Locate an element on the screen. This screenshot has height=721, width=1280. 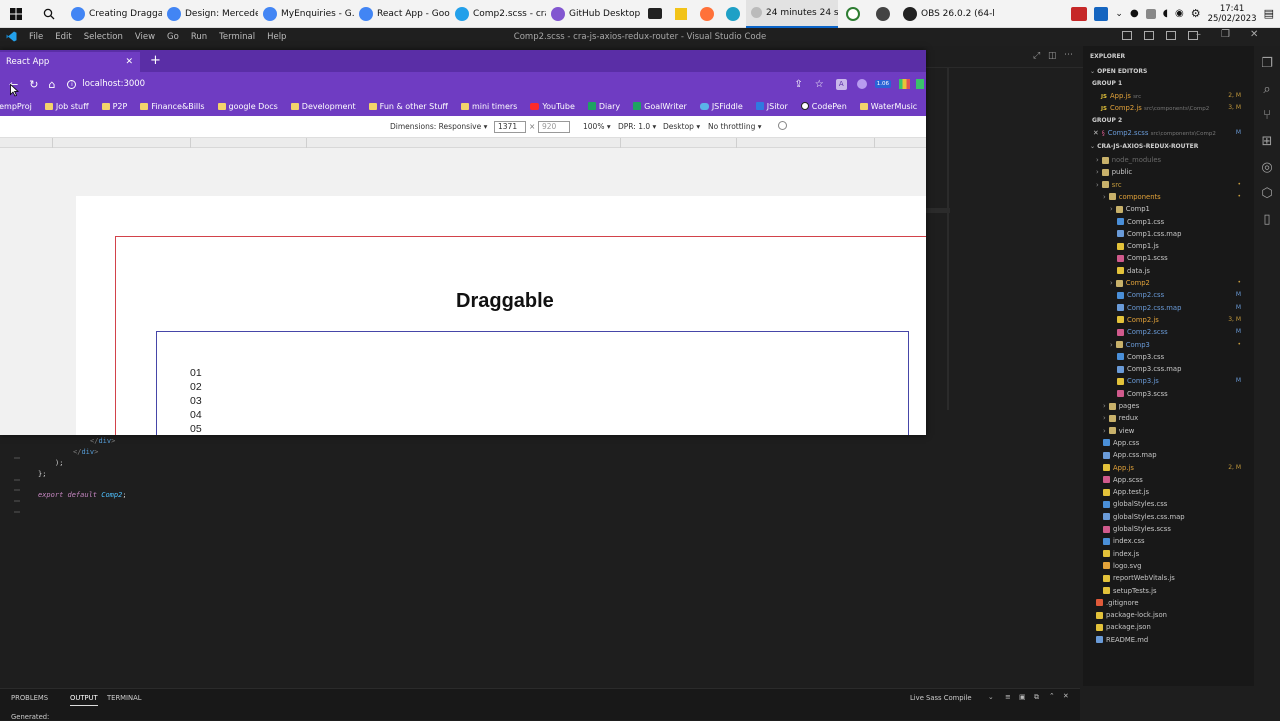
bookmarks-icon: ▯ is located at coordinates (1267, 219).